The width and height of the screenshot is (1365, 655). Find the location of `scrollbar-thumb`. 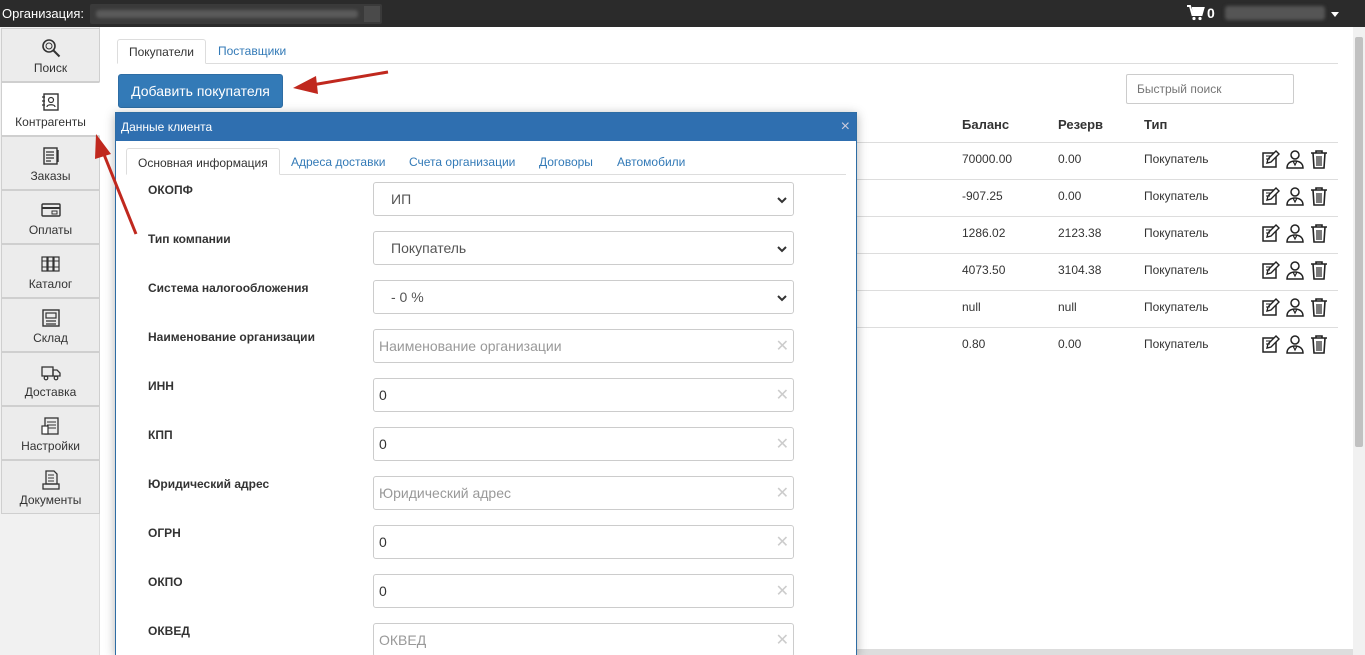

scrollbar-thumb is located at coordinates (1359, 242).